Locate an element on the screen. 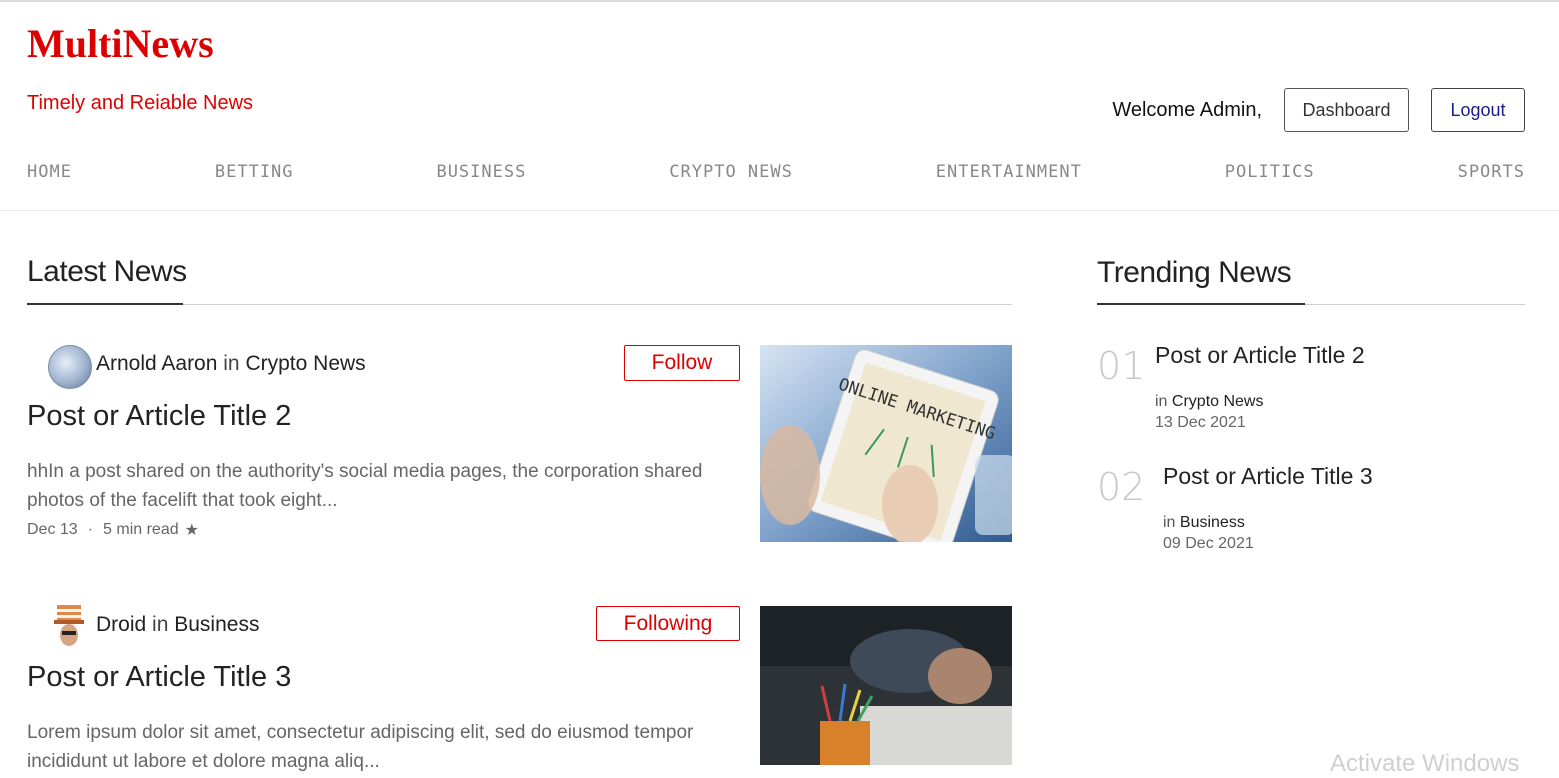 This screenshot has width=1559, height=778. account-area: Welcome Admin, Dashboard Logout is located at coordinates (1318, 110).